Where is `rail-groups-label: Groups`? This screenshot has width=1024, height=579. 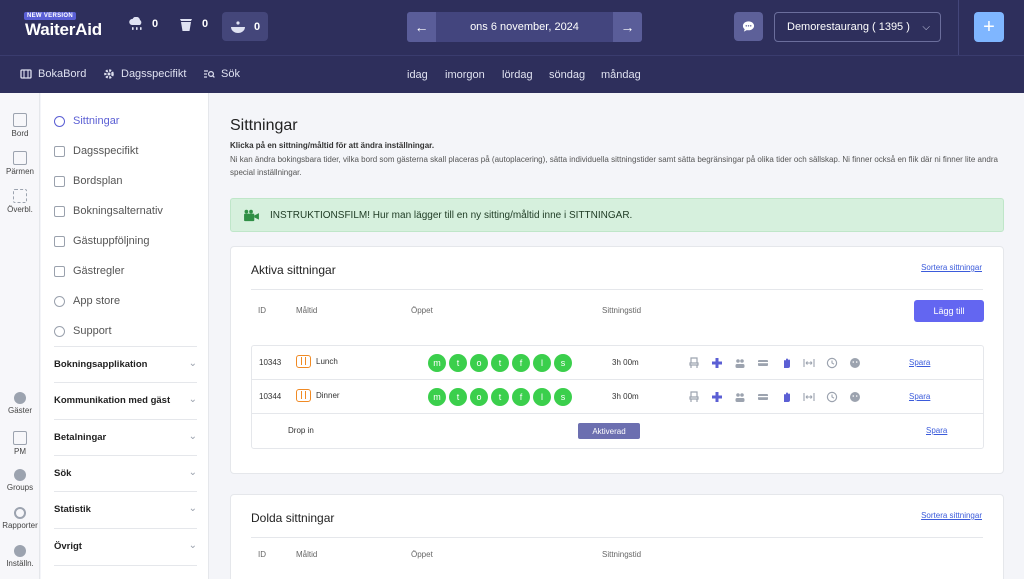
rail-groups-label: Groups is located at coordinates (20, 487).